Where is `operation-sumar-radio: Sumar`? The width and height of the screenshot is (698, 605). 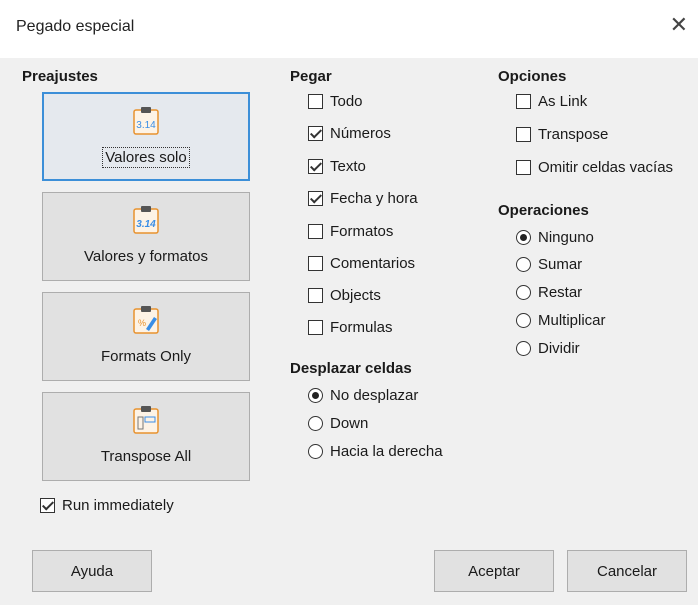
operation-sumar-radio: Sumar is located at coordinates (549, 264).